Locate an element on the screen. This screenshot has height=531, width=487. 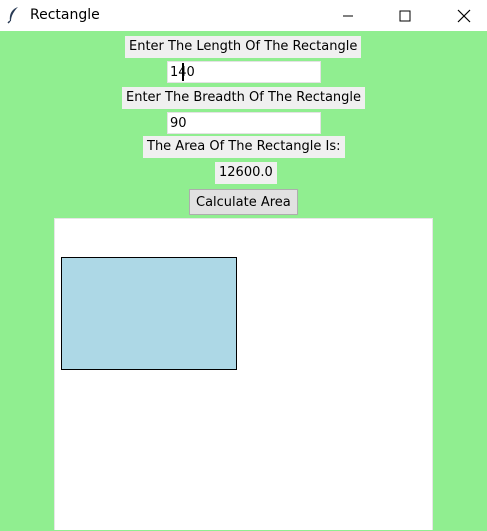
breadth-label: Enter The Breadth Of The Rectangle is located at coordinates (244, 98).